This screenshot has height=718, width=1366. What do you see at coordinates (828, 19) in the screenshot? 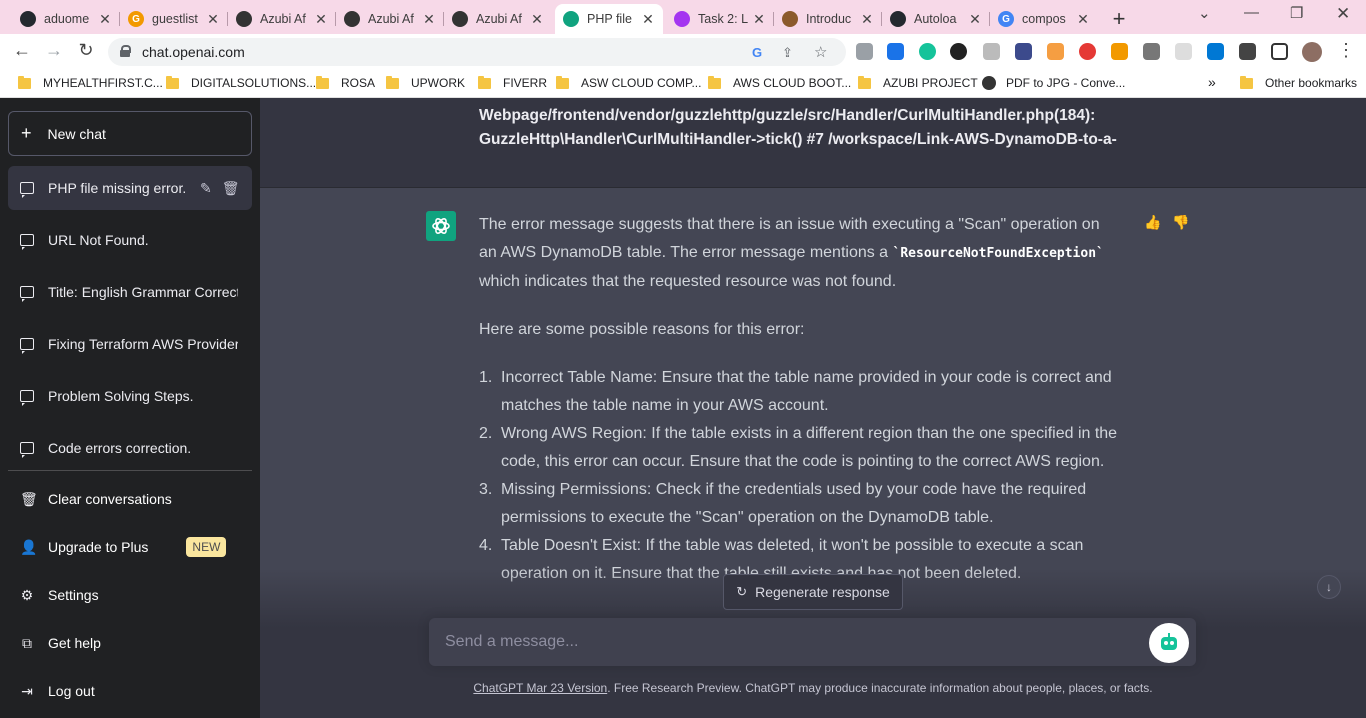
I see `browser-tab: Introduc ✕` at bounding box center [828, 19].